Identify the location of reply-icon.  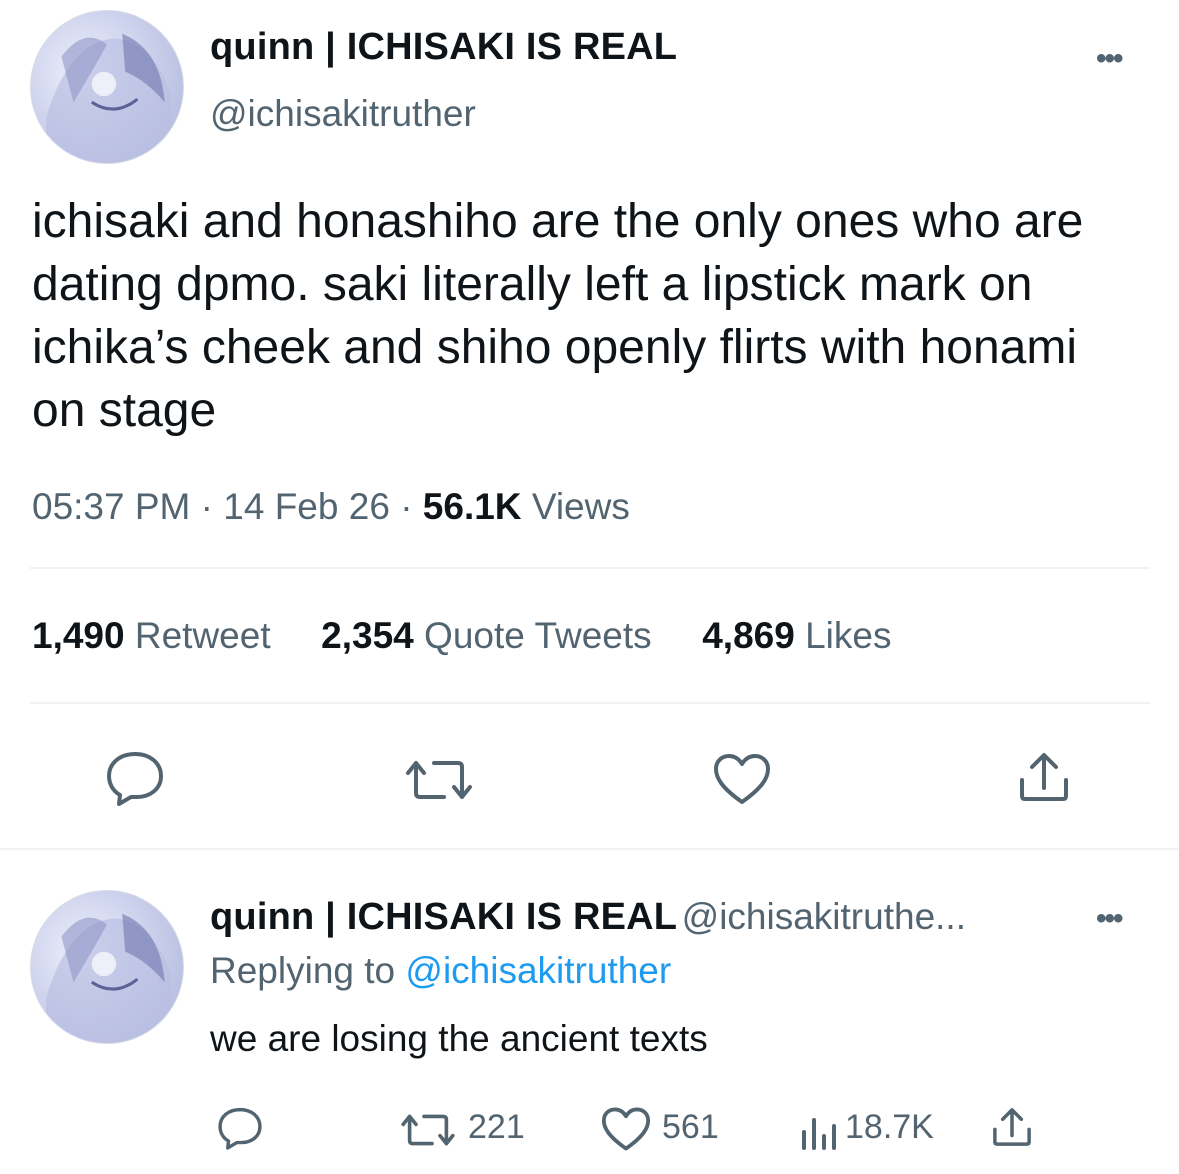
(135, 778).